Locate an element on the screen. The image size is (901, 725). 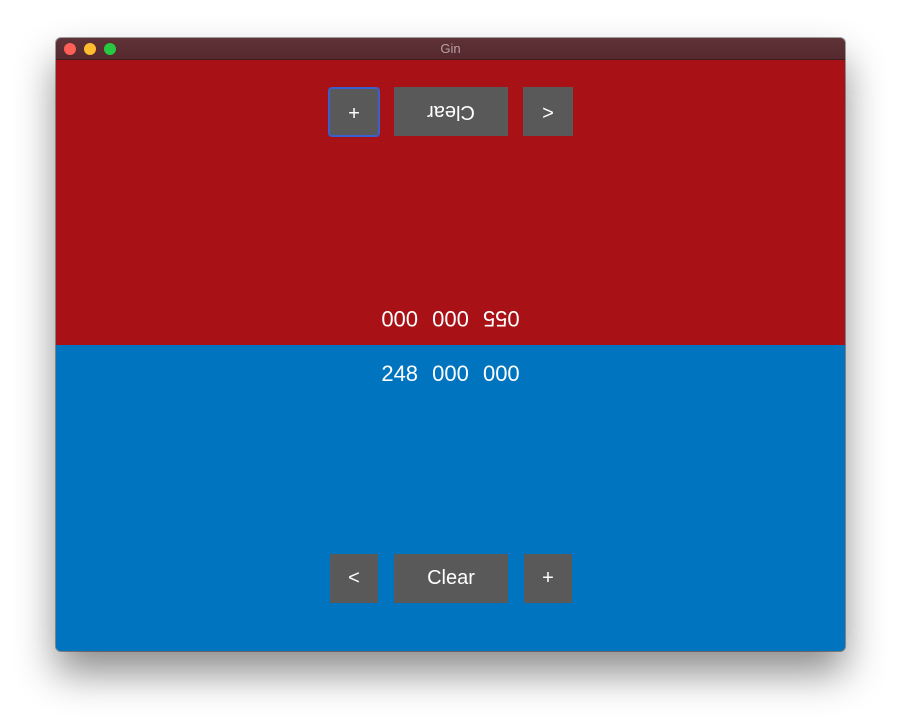
window-title: Gin is located at coordinates (450, 48).